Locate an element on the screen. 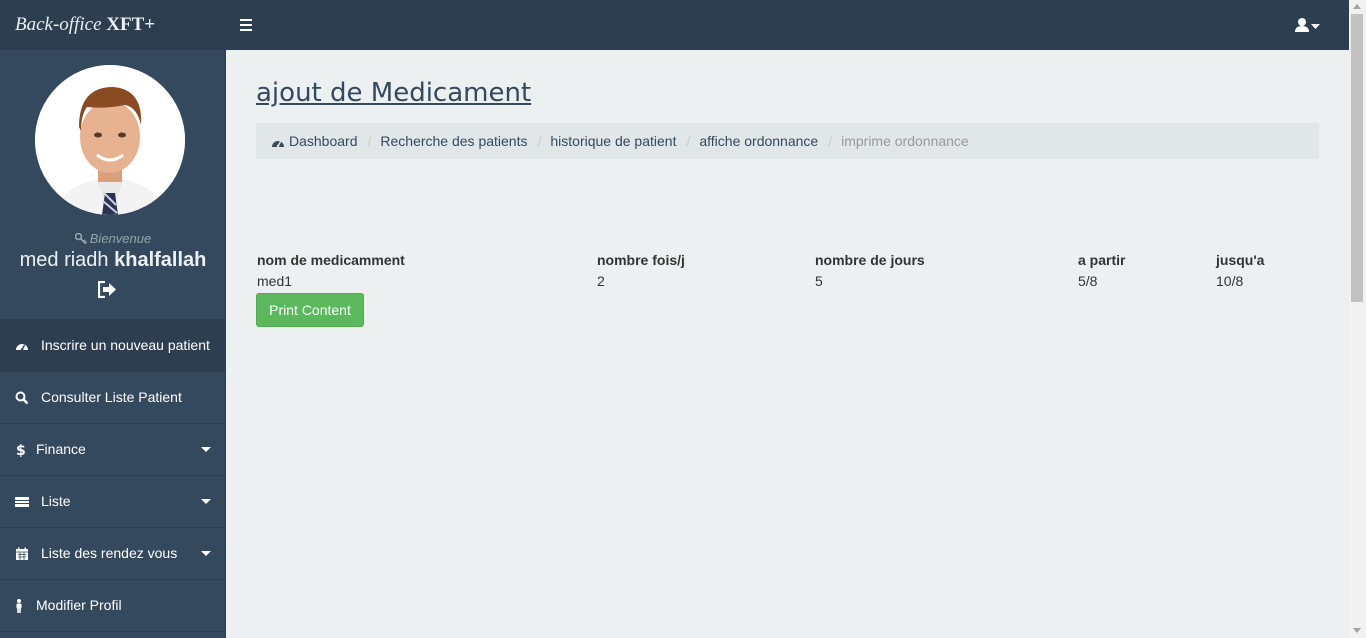  sidebar-item-label: Finance is located at coordinates (61, 449).